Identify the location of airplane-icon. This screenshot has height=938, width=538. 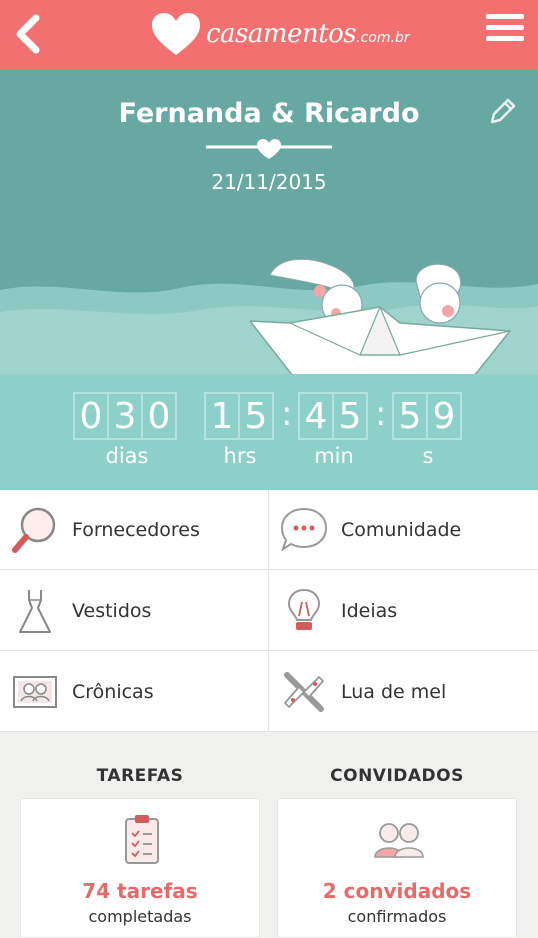
(304, 692).